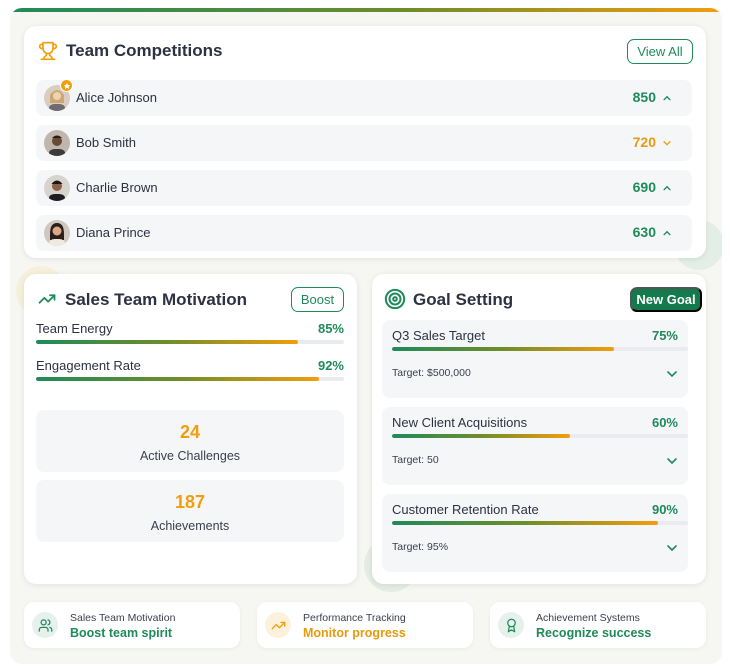 This screenshot has width=730, height=670. I want to click on feature-title: Performance Tracking, so click(354, 618).